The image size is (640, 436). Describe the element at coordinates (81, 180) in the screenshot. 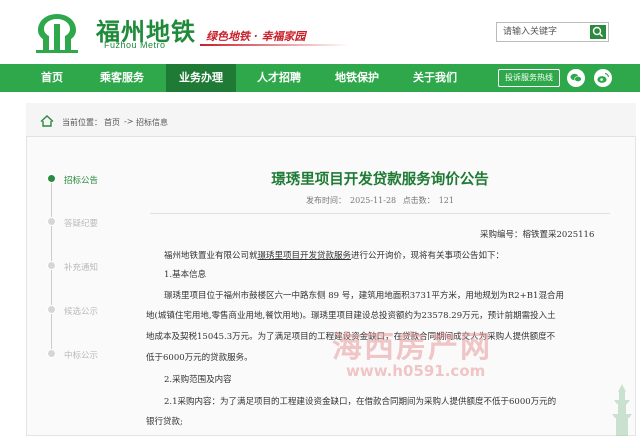

I see `sidebar-item-tender-notice: 招标公告` at that location.